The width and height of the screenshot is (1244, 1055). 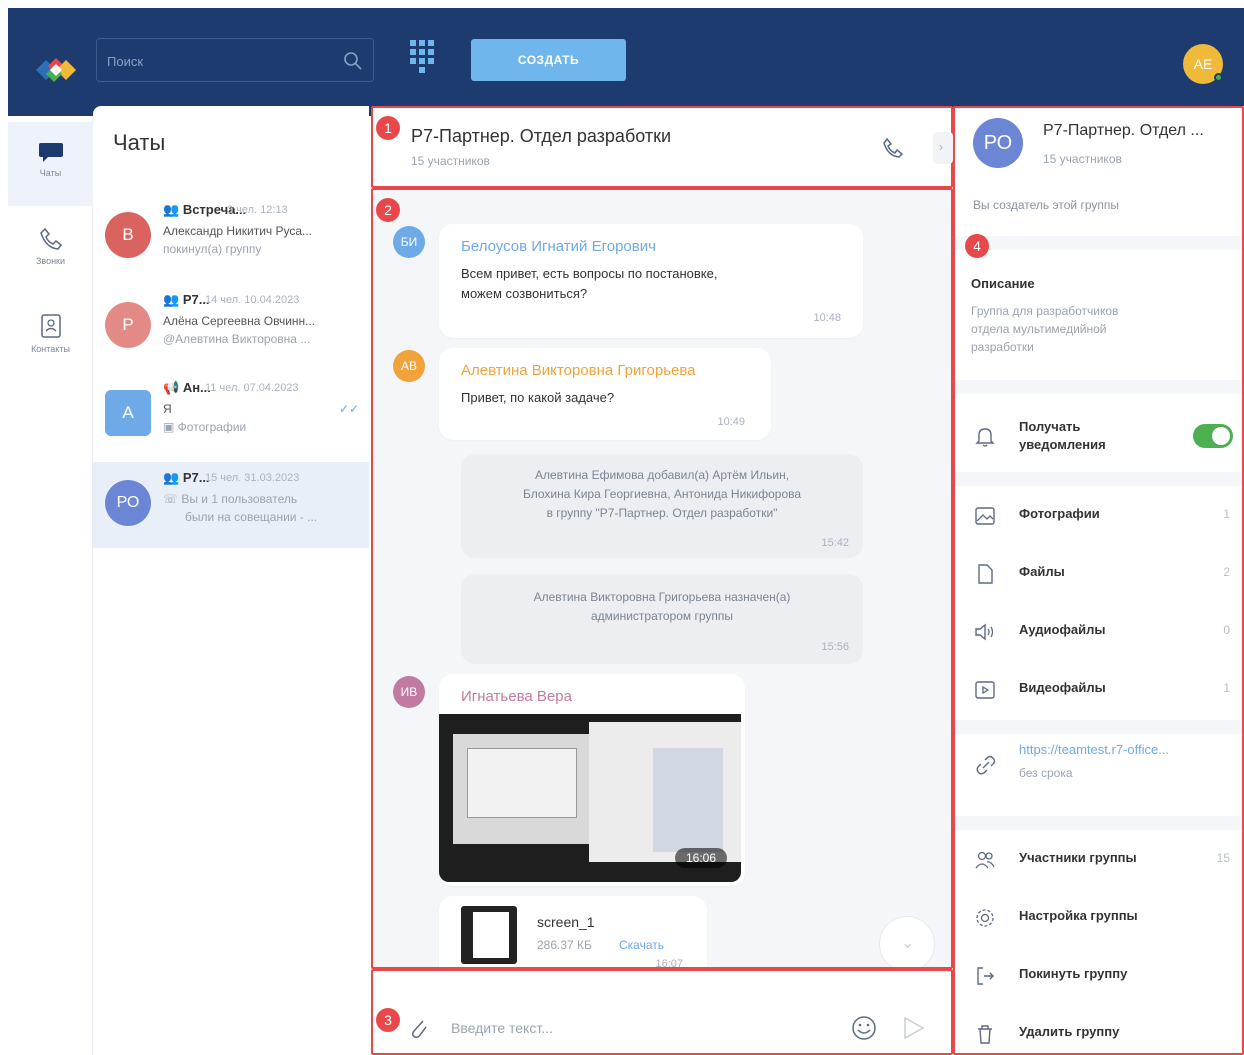 I want to click on search-input, so click(x=222, y=61).